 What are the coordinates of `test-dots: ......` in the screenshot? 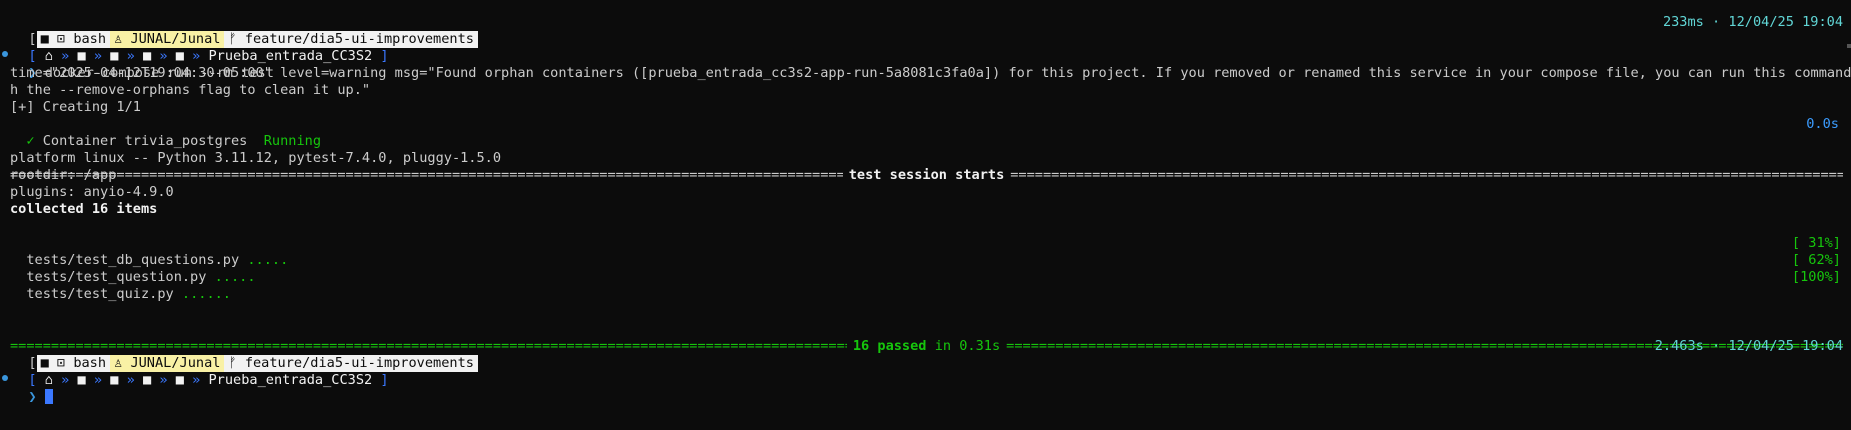 It's located at (206, 294).